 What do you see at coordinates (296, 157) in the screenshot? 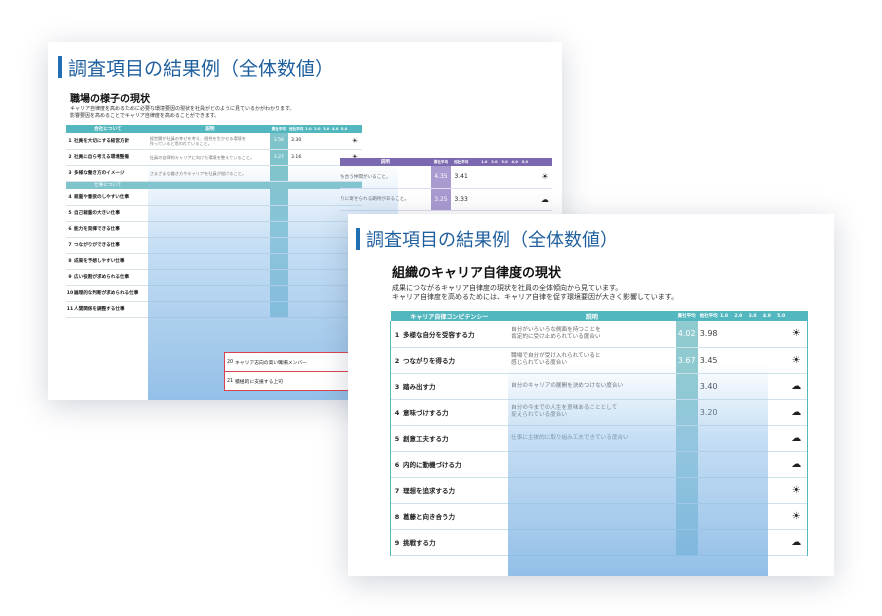
I see `score-others: 3.16` at bounding box center [296, 157].